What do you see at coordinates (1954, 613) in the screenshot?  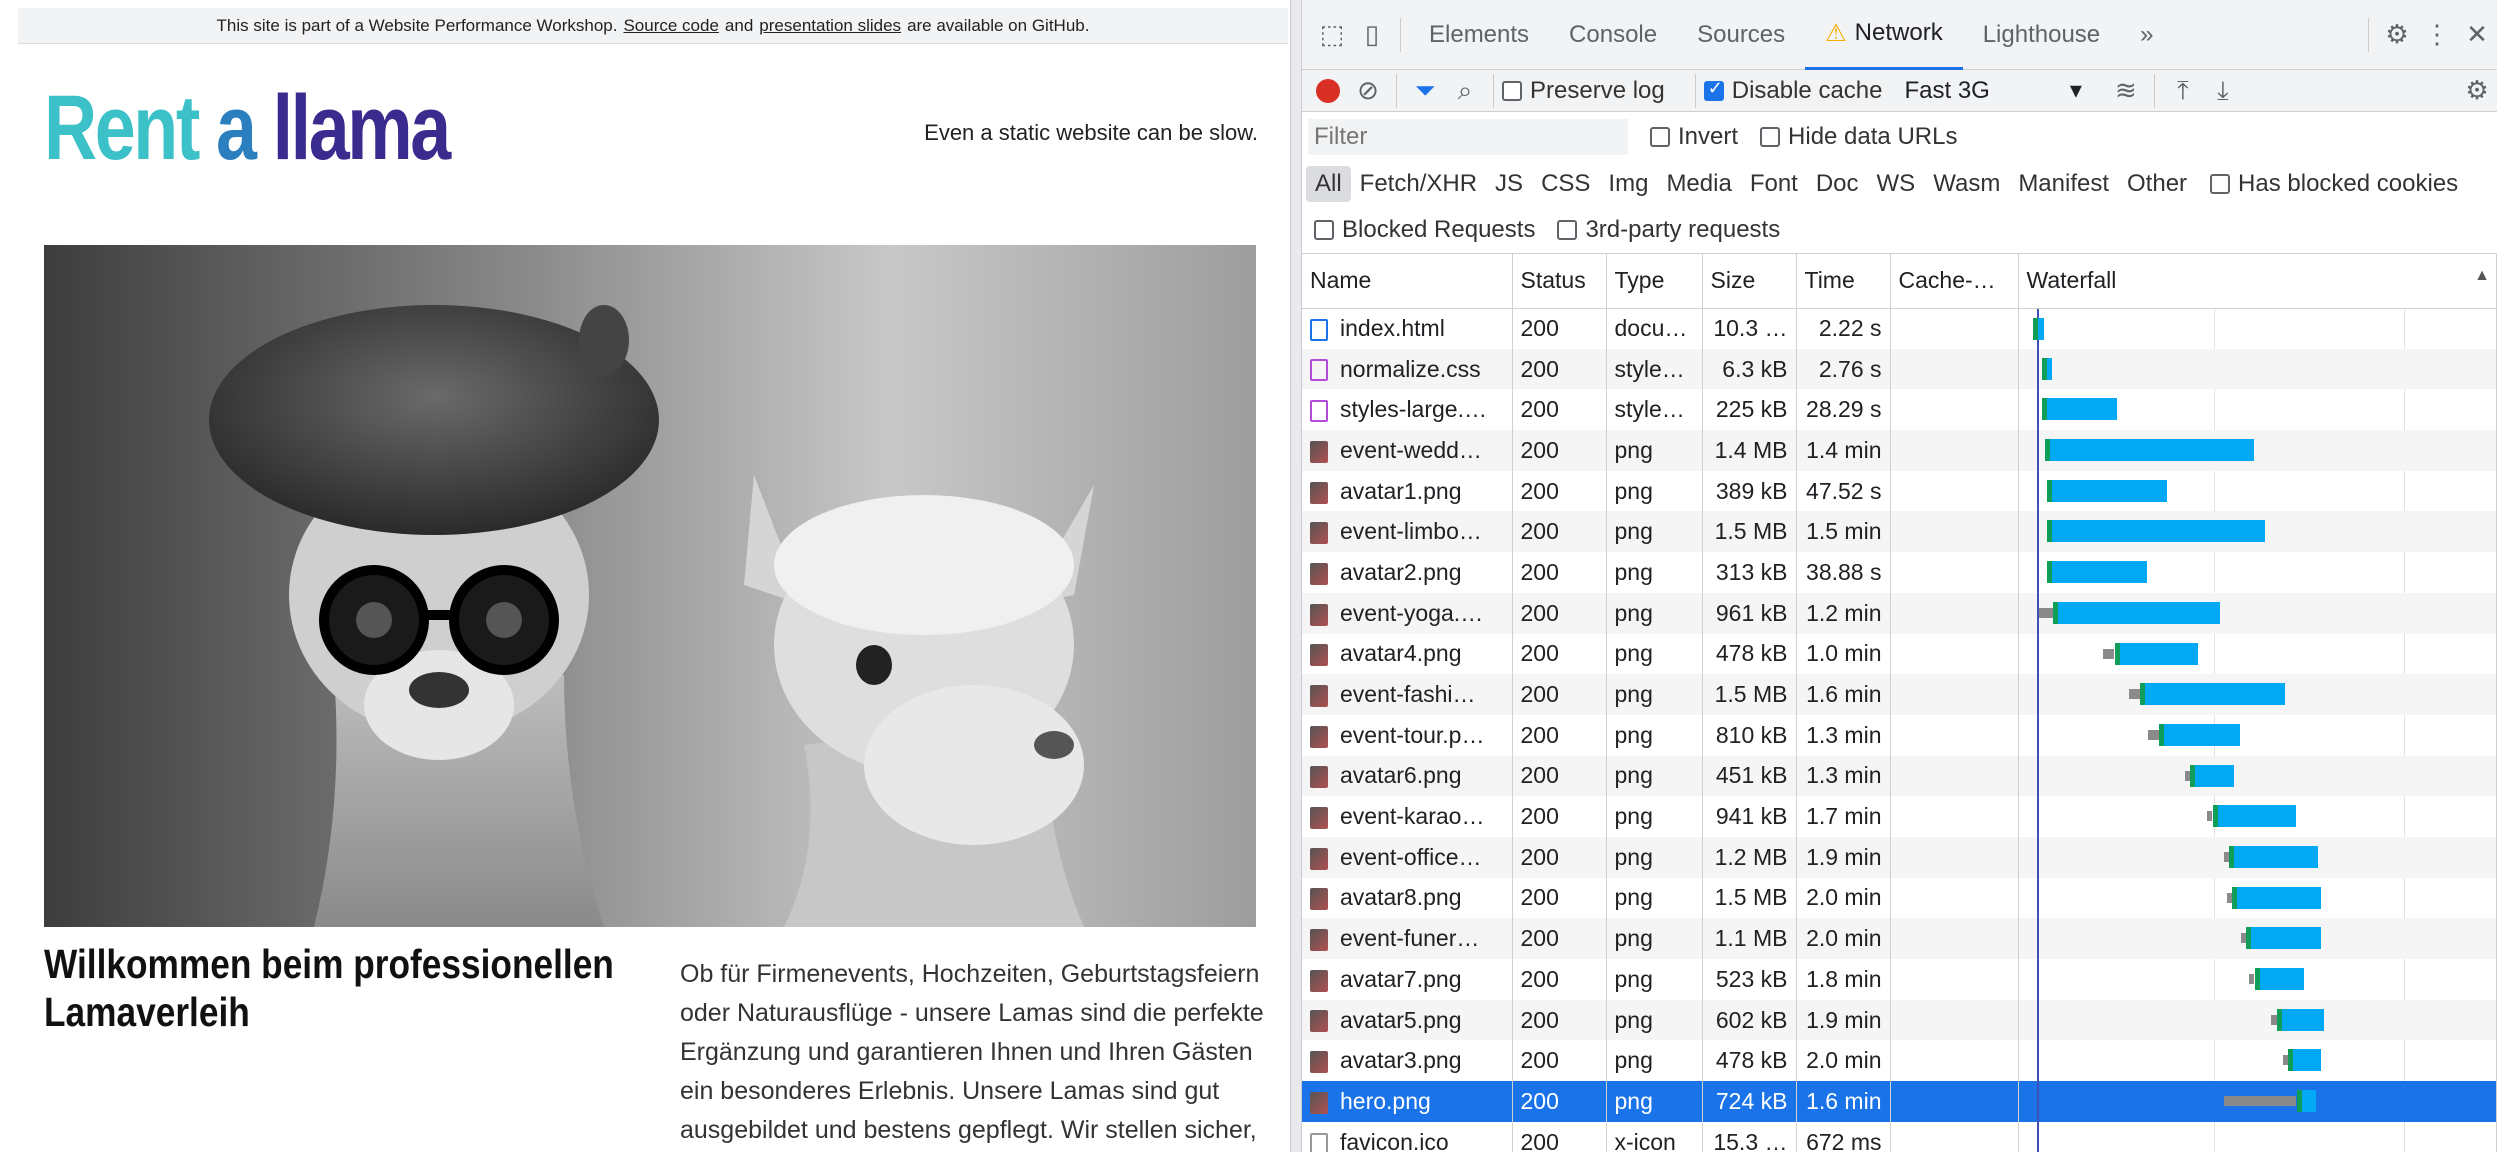 I see `request-cache` at bounding box center [1954, 613].